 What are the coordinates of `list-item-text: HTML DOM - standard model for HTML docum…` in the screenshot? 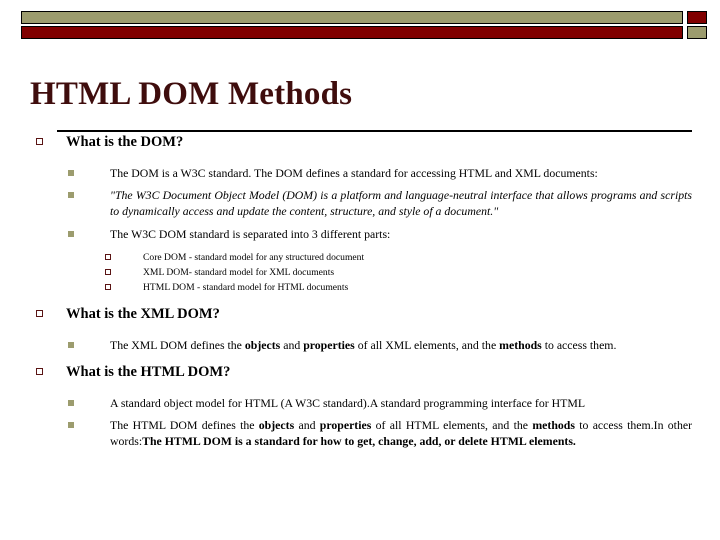 It's located at (246, 287).